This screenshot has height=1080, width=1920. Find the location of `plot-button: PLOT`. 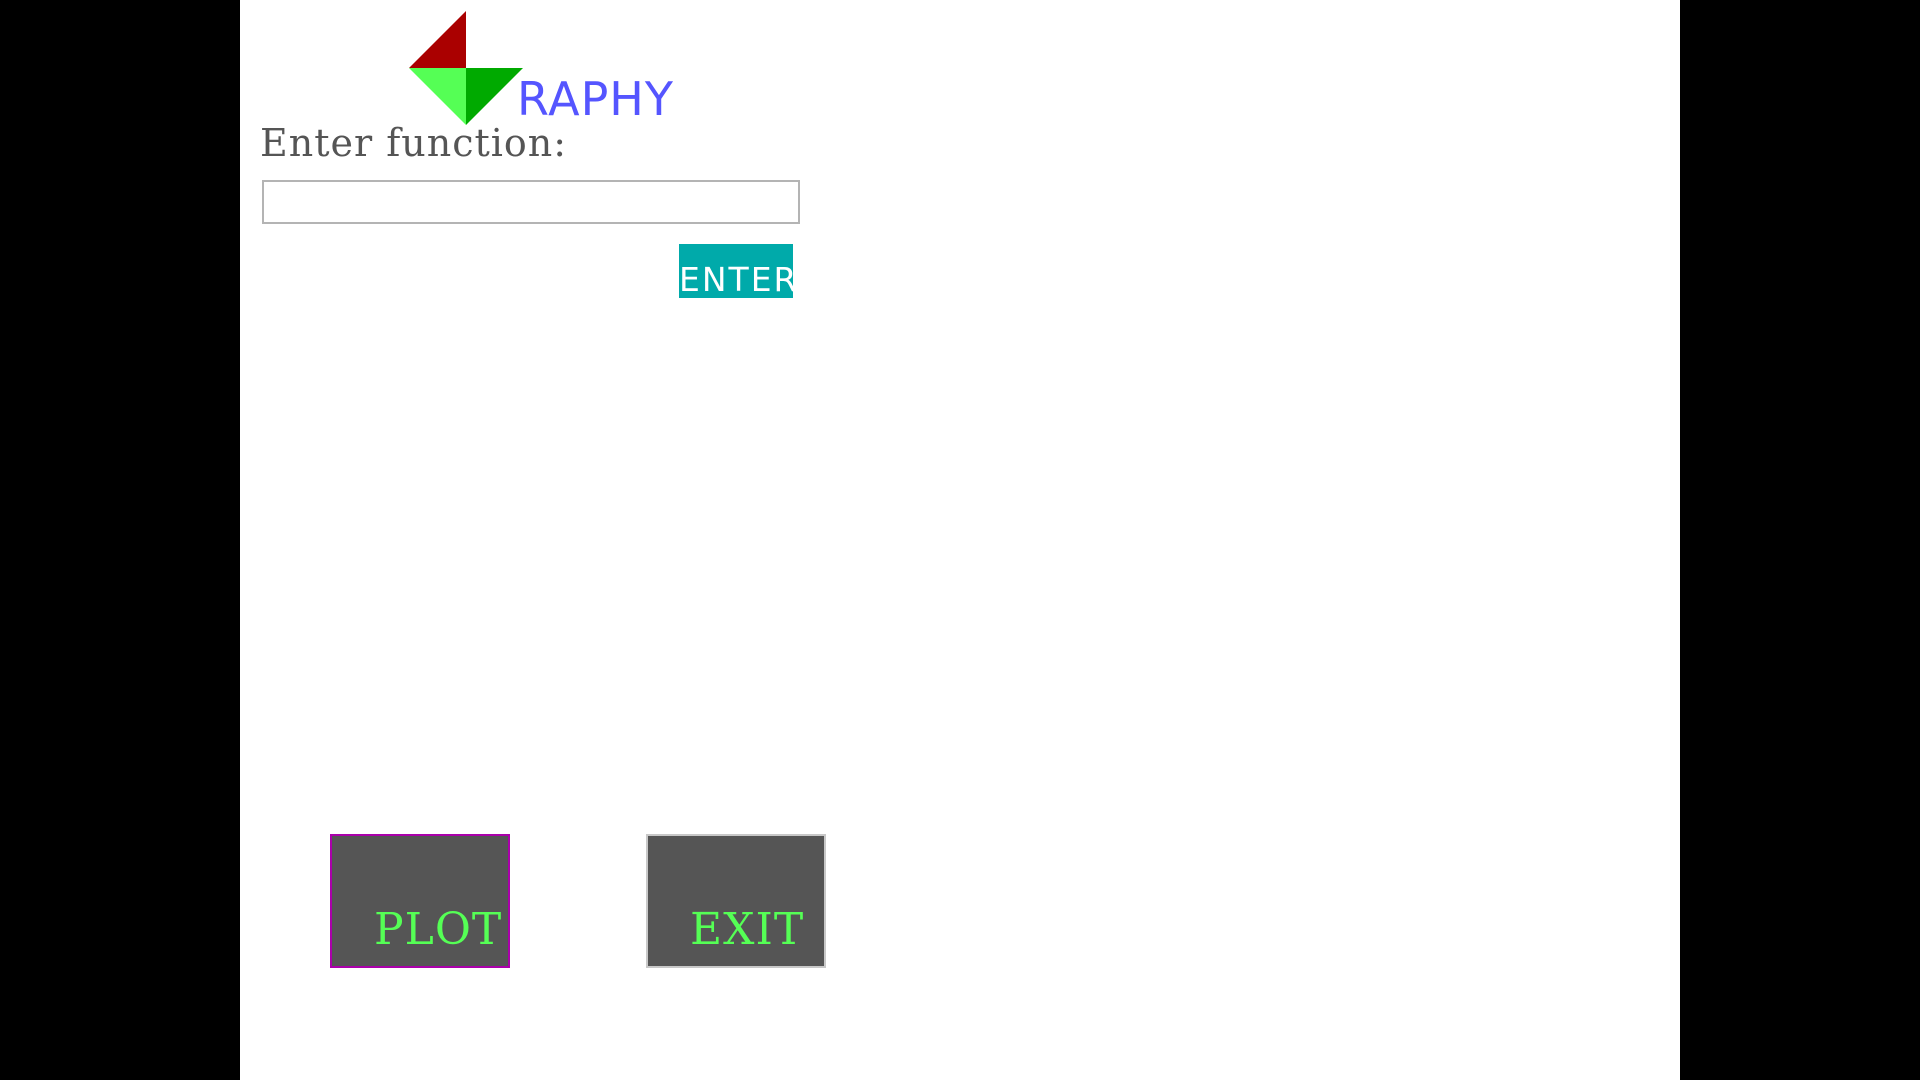

plot-button: PLOT is located at coordinates (420, 901).